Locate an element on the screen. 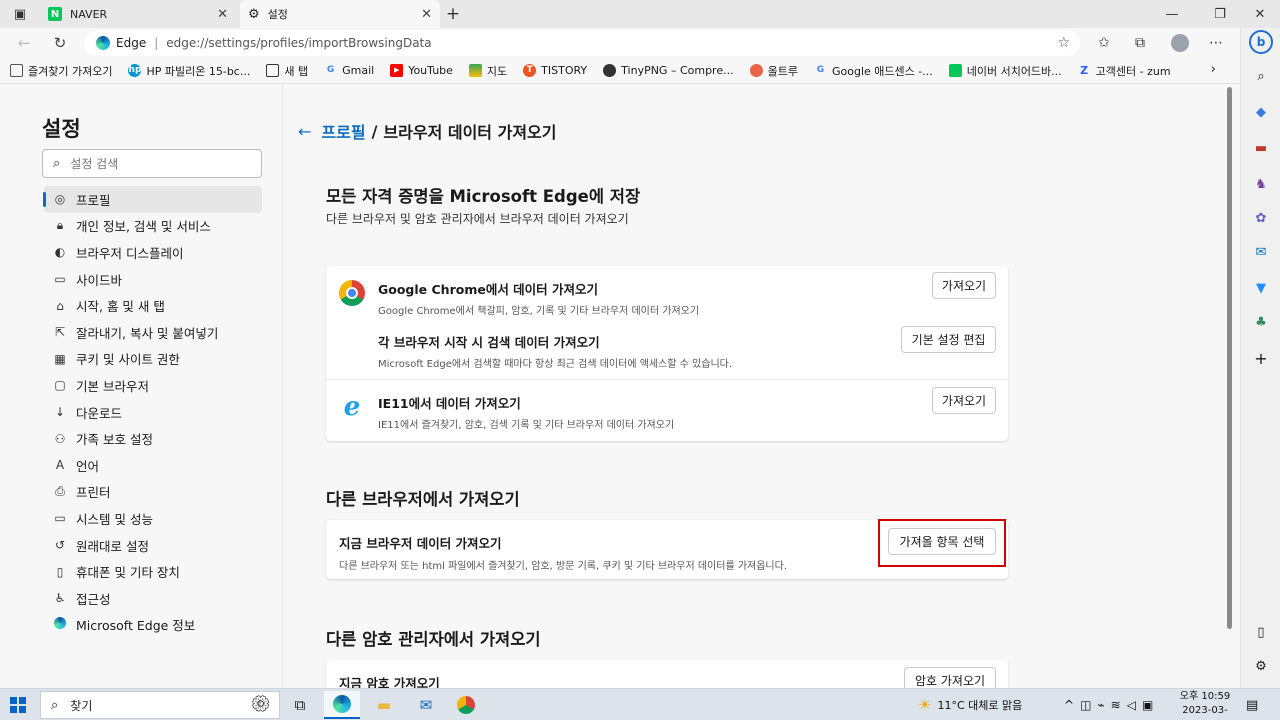 The image size is (1280, 720). notification-icon: ▤ is located at coordinates (1252, 704).